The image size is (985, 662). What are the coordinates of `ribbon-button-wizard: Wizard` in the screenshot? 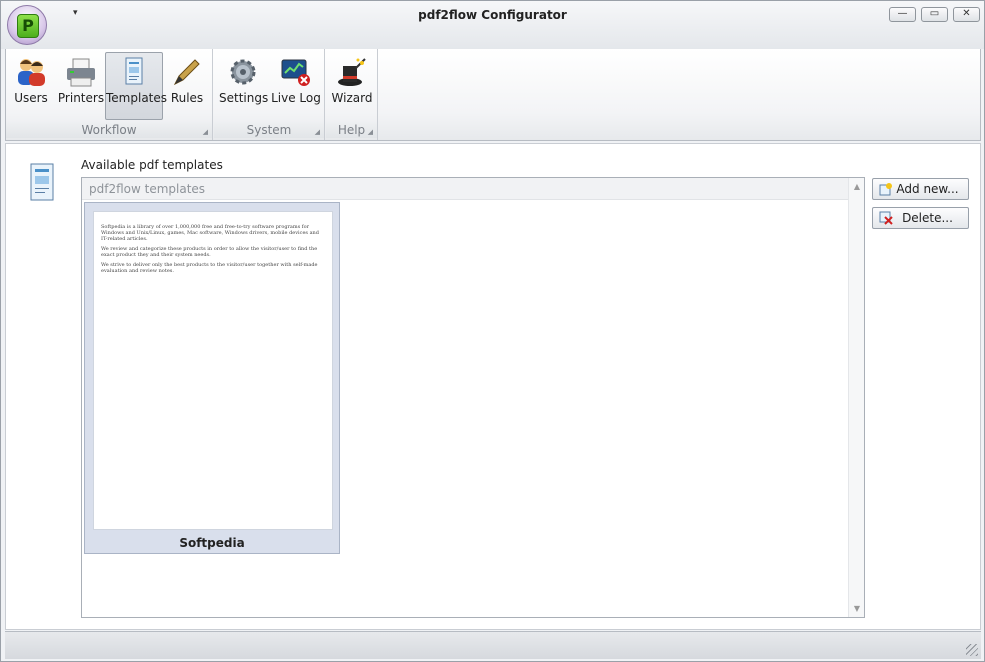 It's located at (352, 86).